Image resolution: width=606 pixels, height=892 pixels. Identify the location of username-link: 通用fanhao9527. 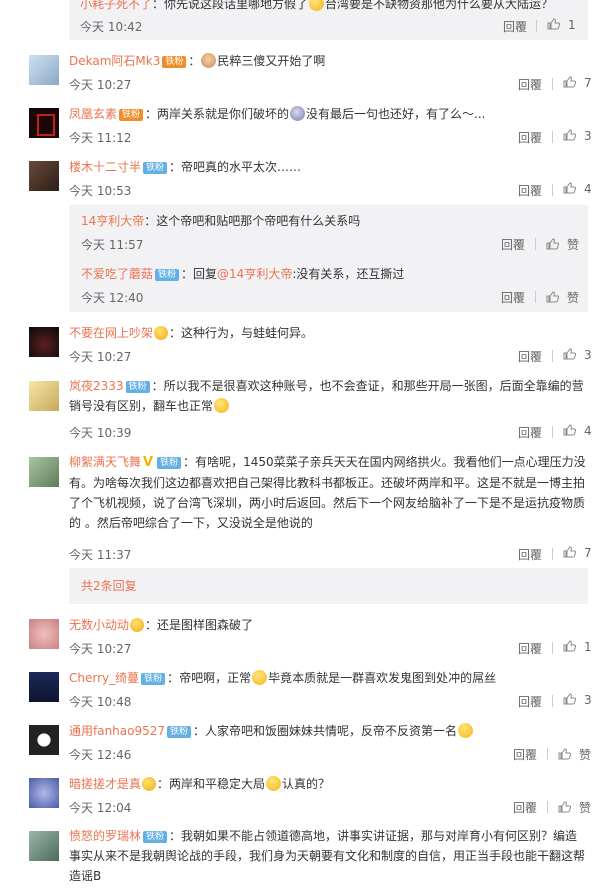
(117, 731).